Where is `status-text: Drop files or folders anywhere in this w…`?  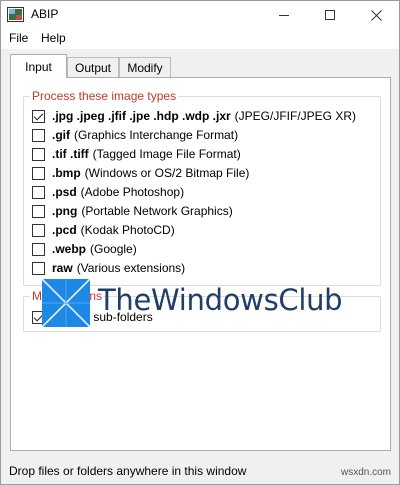 status-text: Drop files or folders anywhere in this w… is located at coordinates (128, 471).